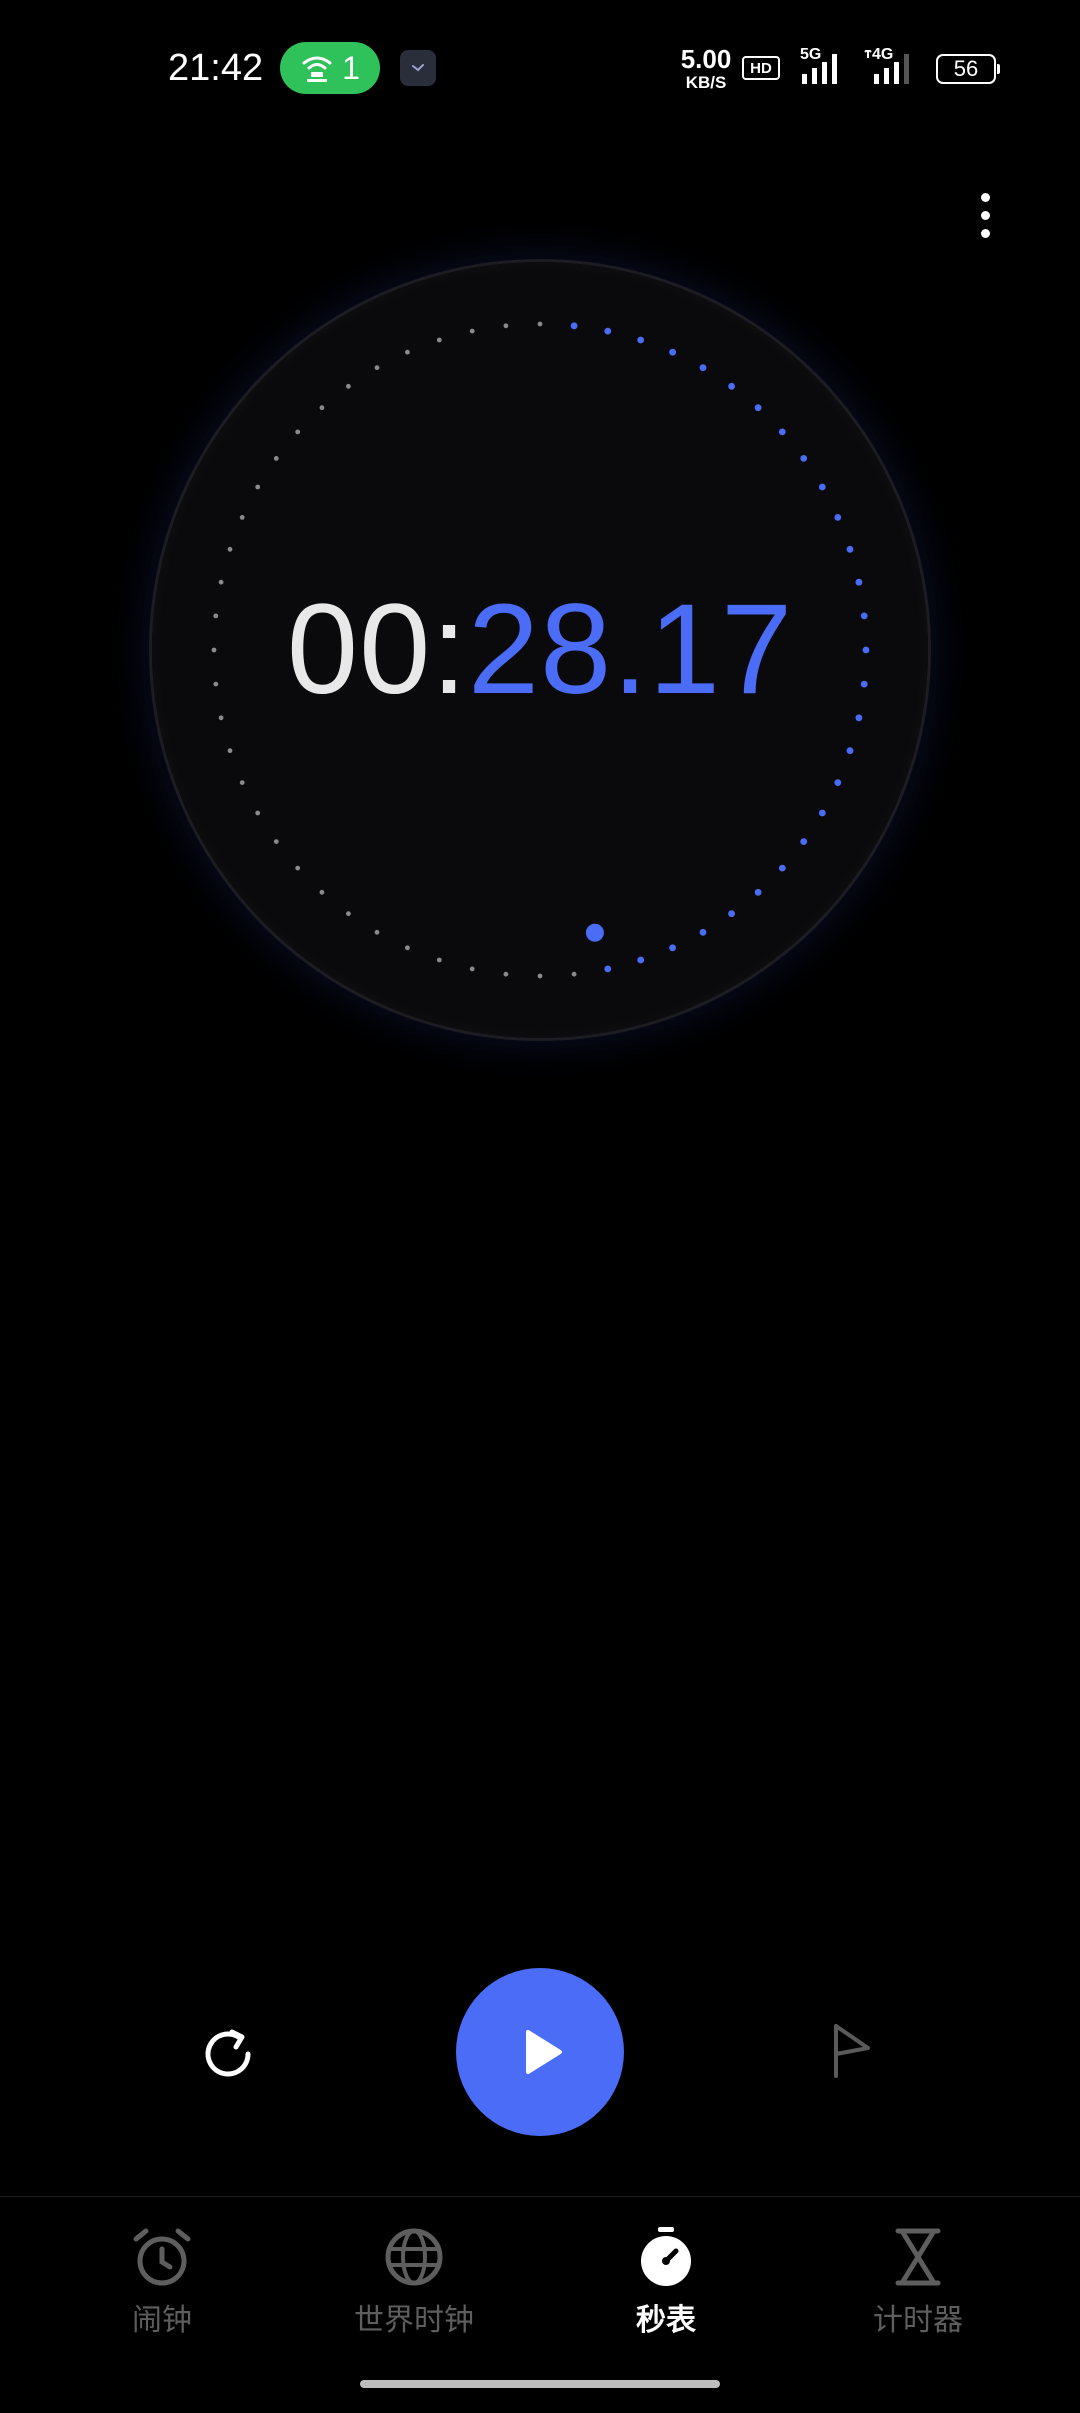 This screenshot has height=2413, width=1080. What do you see at coordinates (761, 68) in the screenshot?
I see `hd-voice-badge: HD` at bounding box center [761, 68].